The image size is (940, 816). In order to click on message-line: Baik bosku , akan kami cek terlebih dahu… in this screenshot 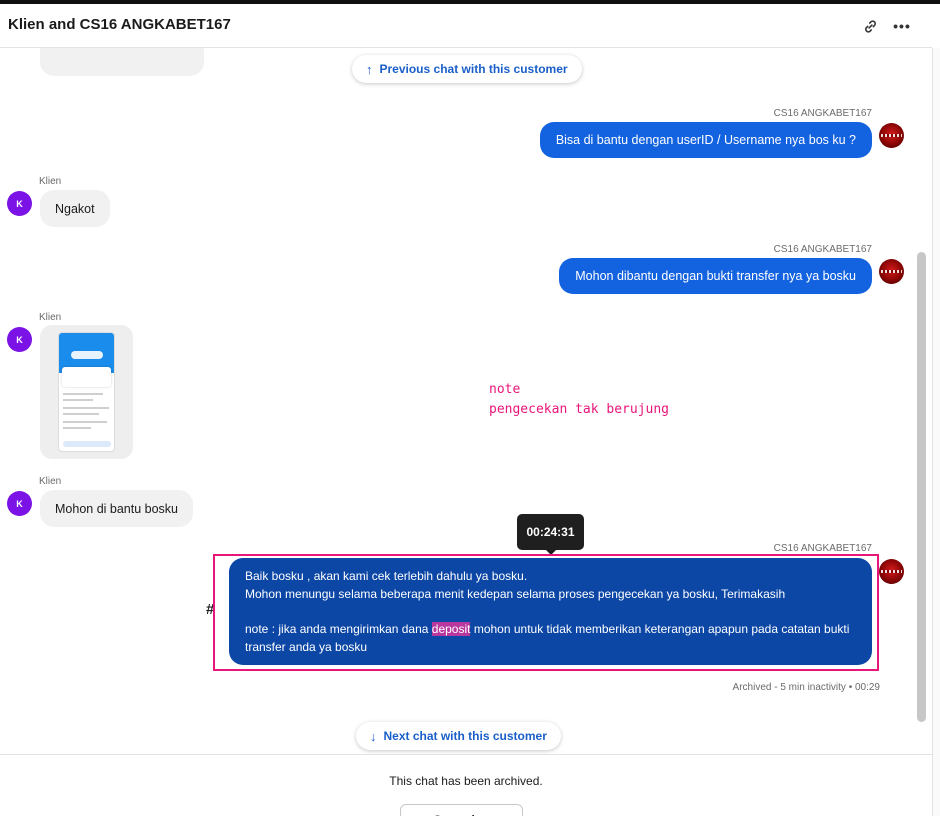, I will do `click(386, 576)`.